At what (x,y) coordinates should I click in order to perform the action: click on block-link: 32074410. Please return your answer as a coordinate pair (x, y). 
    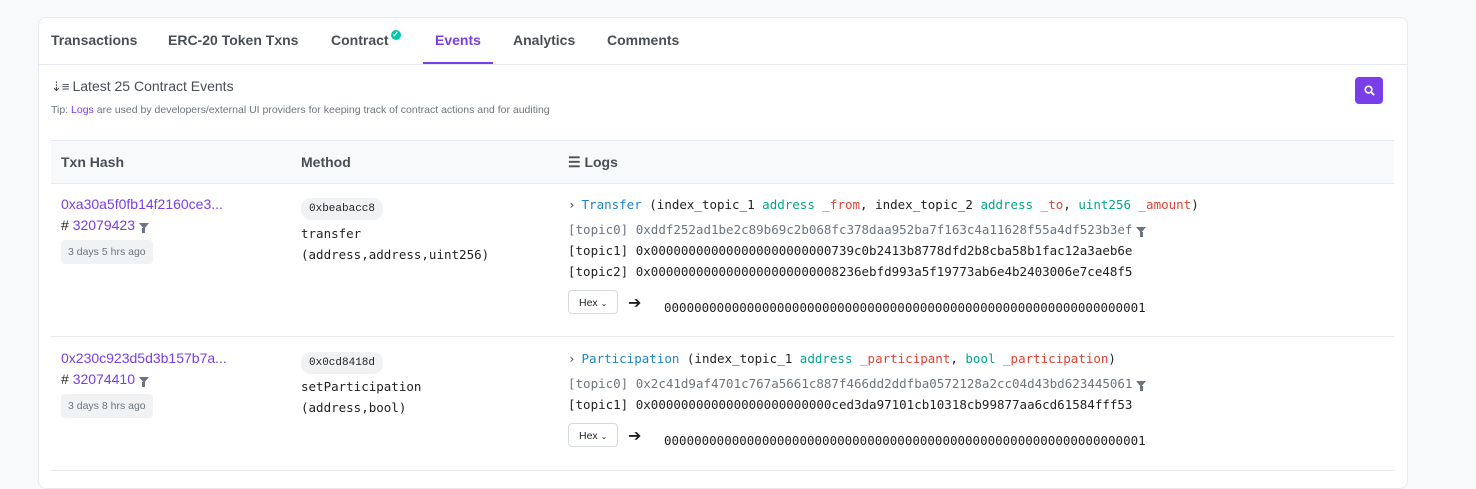
    Looking at the image, I should click on (104, 379).